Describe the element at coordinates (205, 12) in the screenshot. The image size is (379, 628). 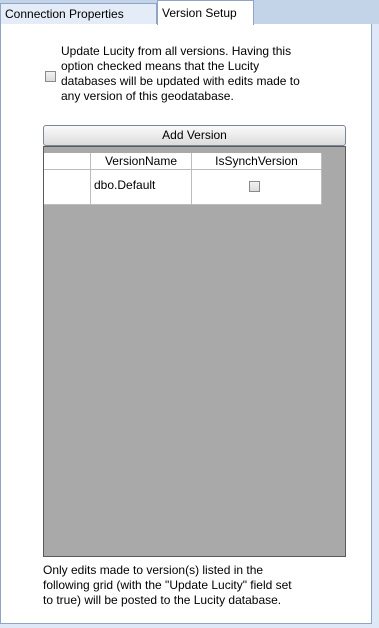
I see `tab-version-setup: Version Setup` at that location.